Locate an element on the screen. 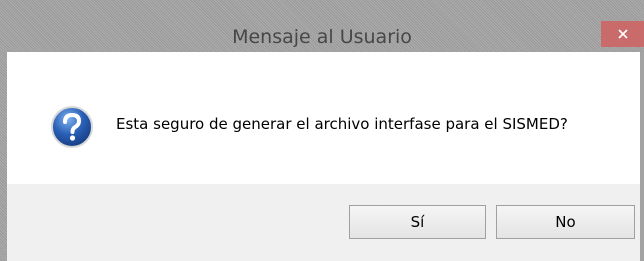 The width and height of the screenshot is (644, 261). close-button is located at coordinates (622, 34).